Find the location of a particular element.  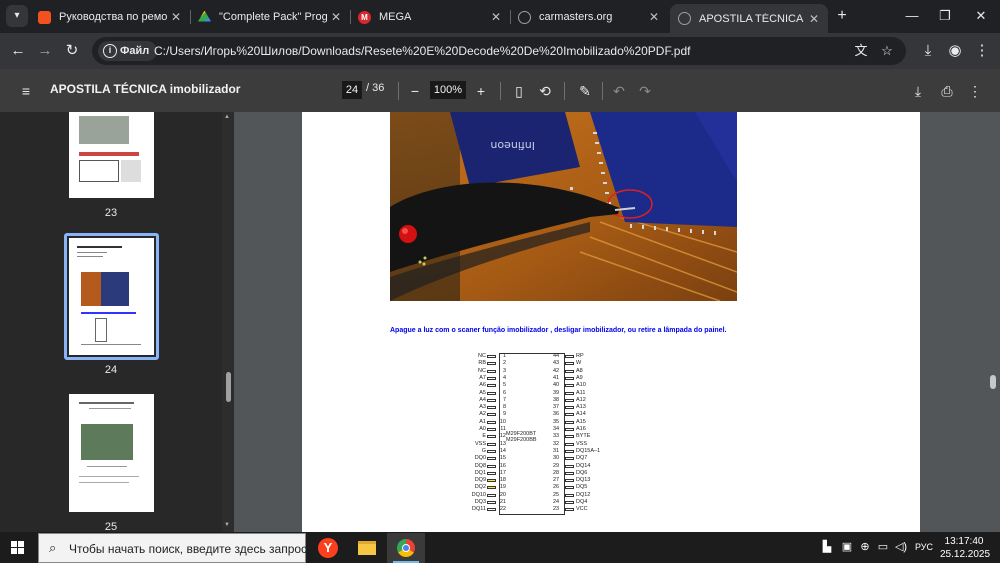

pin-number: 16 is located at coordinates (502, 465).